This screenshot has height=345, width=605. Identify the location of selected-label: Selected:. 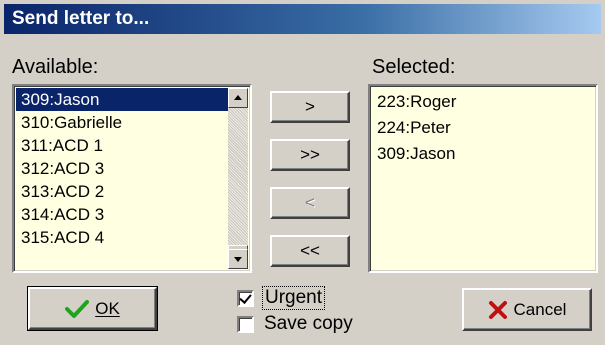
(414, 67).